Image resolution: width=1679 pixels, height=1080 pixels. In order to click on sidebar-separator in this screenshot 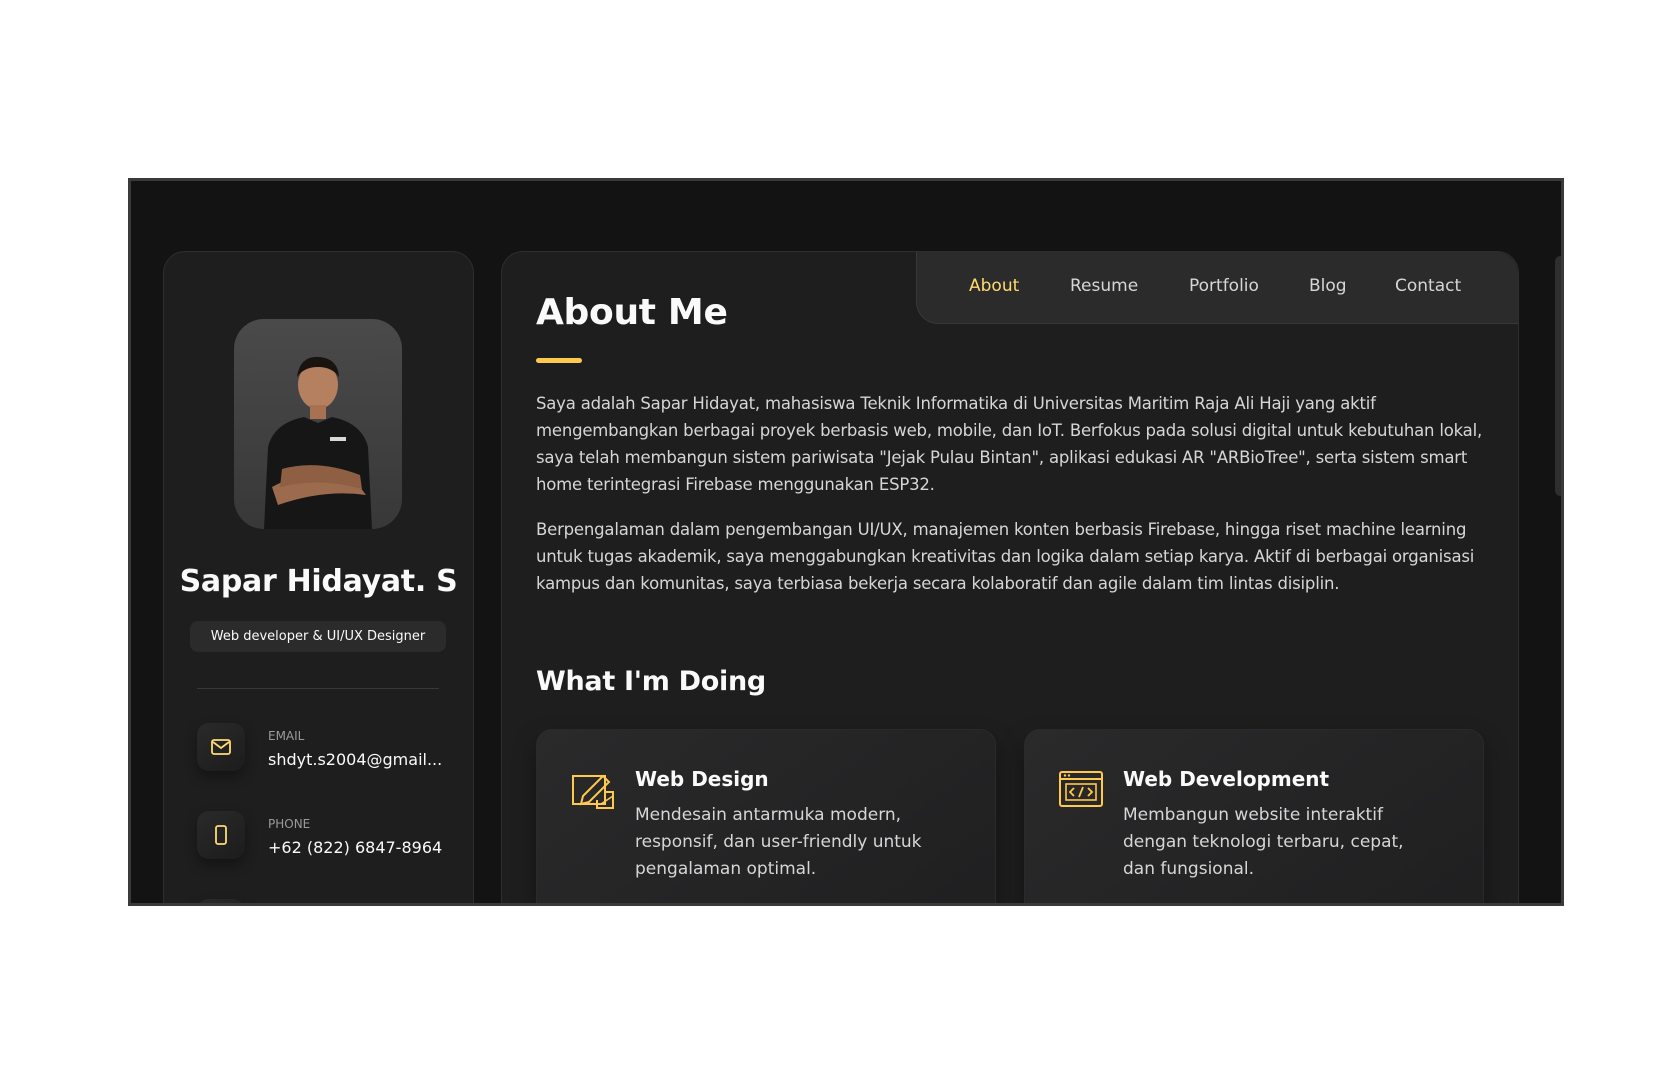, I will do `click(318, 688)`.